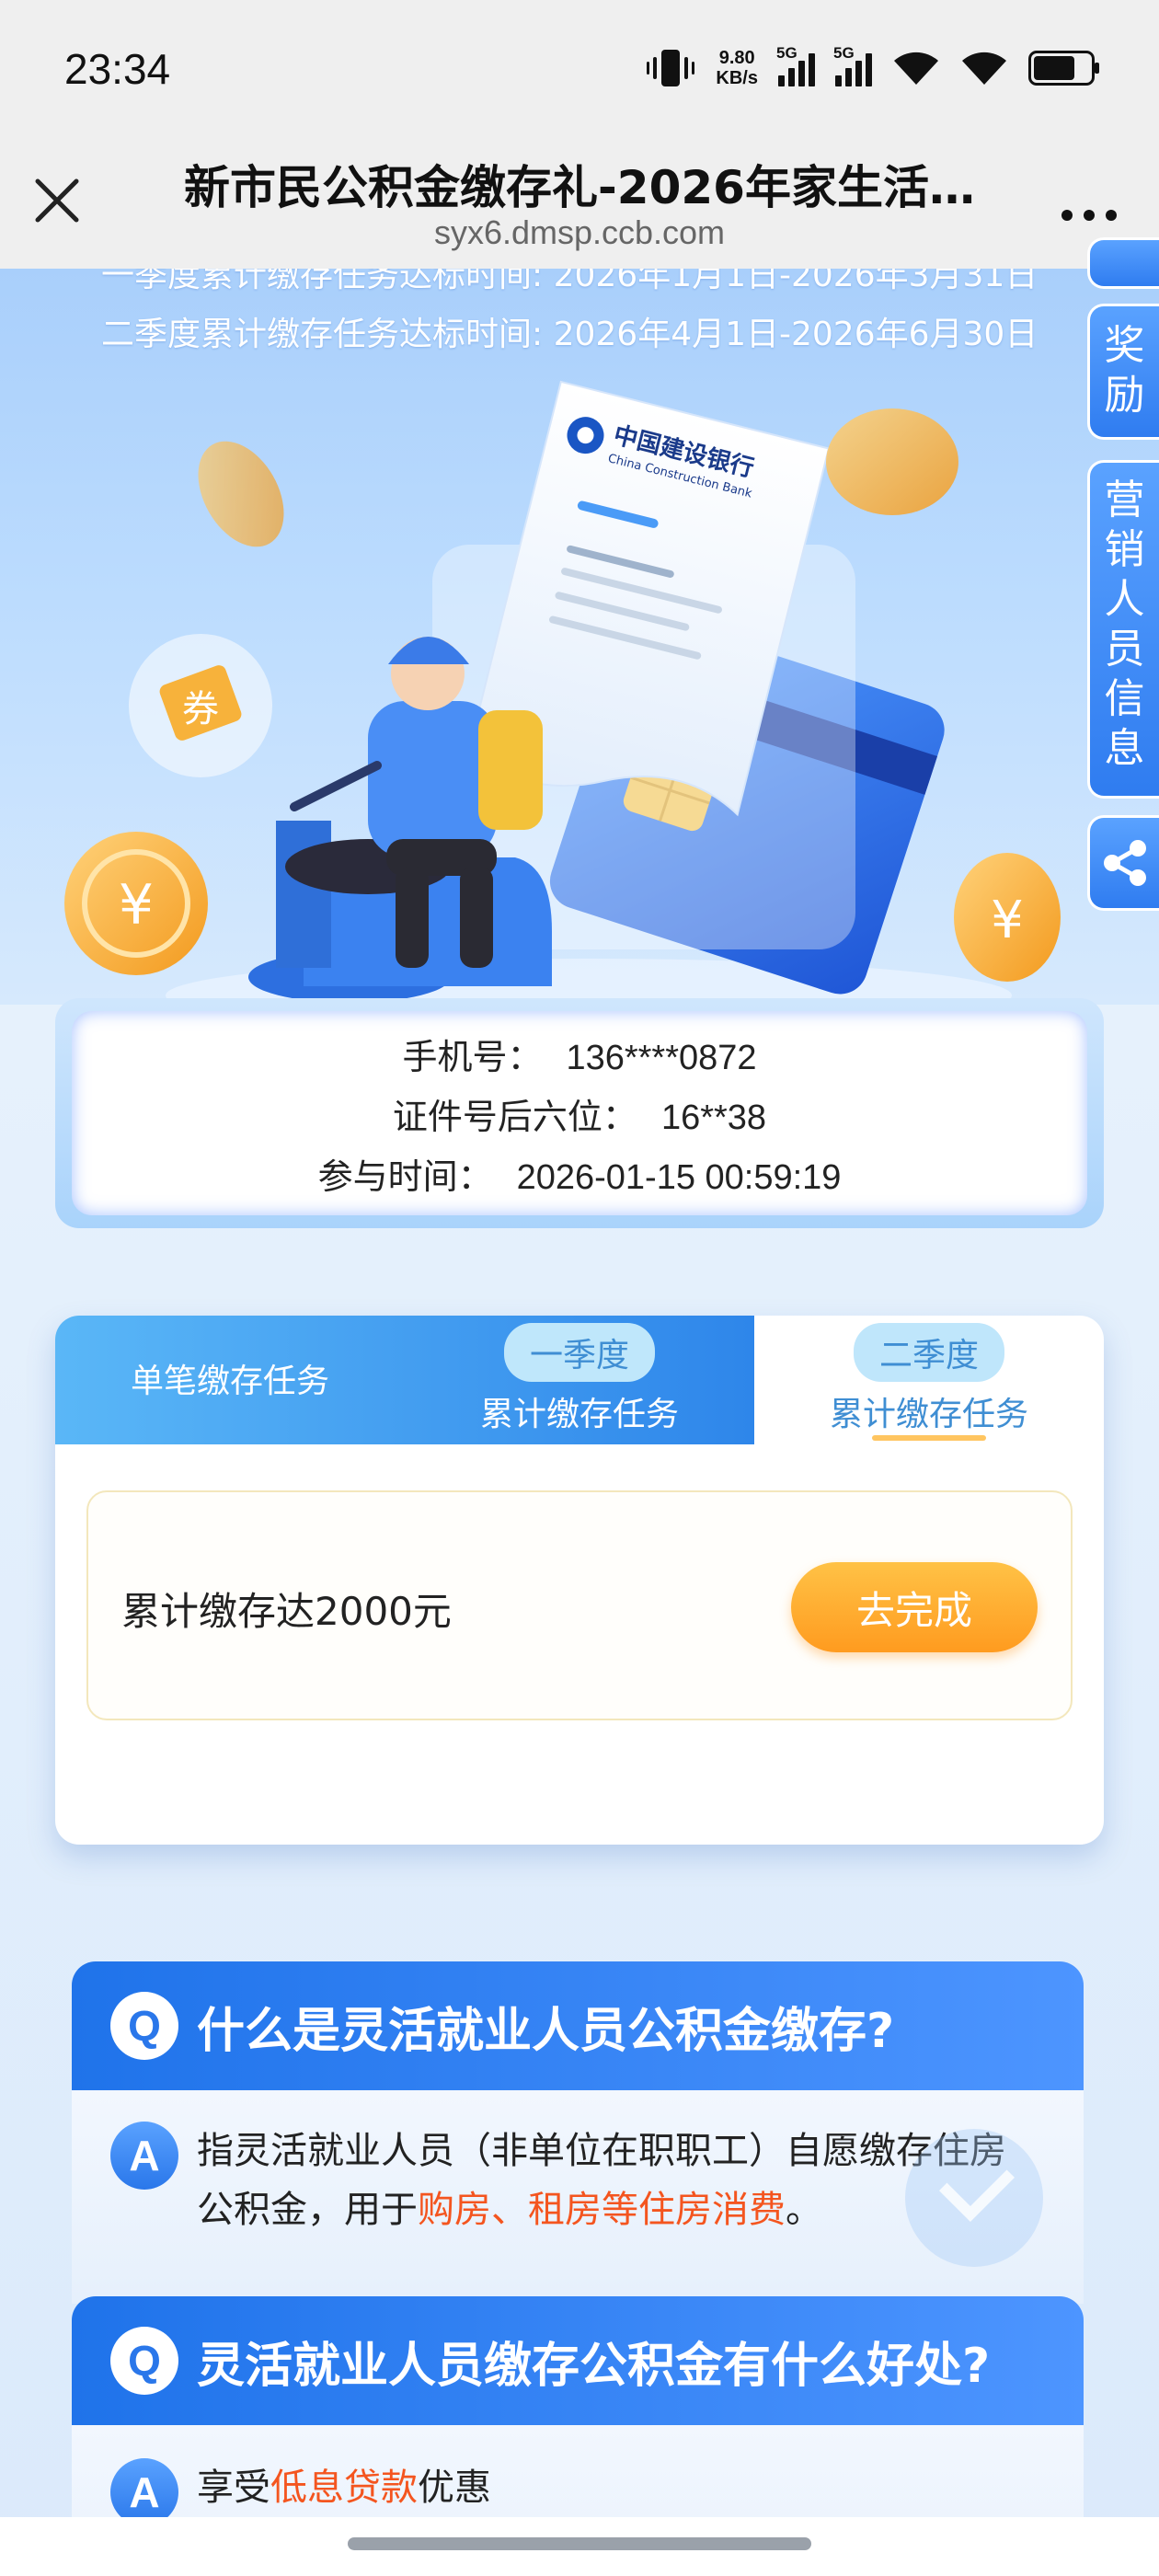  Describe the element at coordinates (928, 1414) in the screenshot. I see `tab-q2-label: 累计缴存任务` at that location.